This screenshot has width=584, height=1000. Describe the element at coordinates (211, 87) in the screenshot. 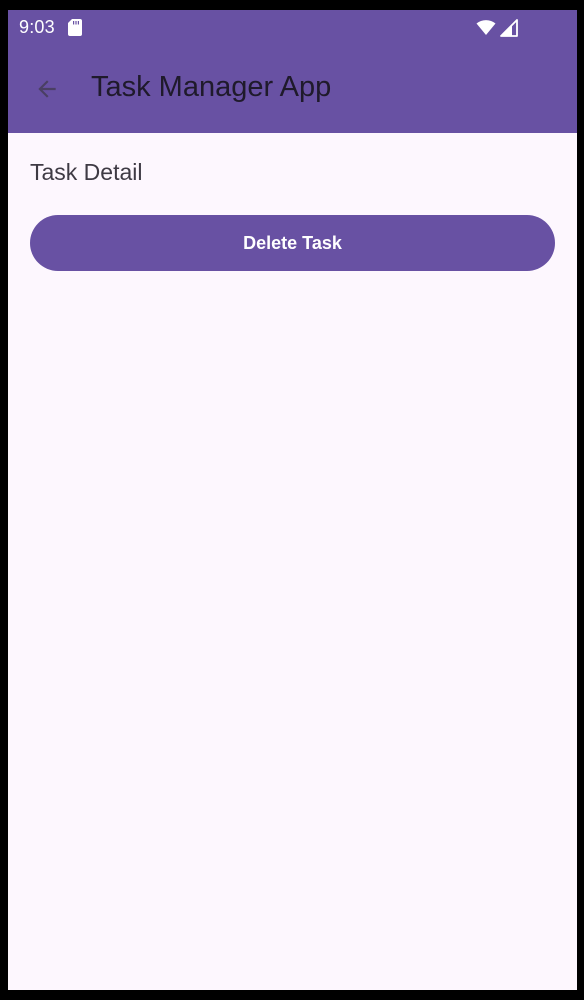

I see `app-title: Task Manager App` at that location.